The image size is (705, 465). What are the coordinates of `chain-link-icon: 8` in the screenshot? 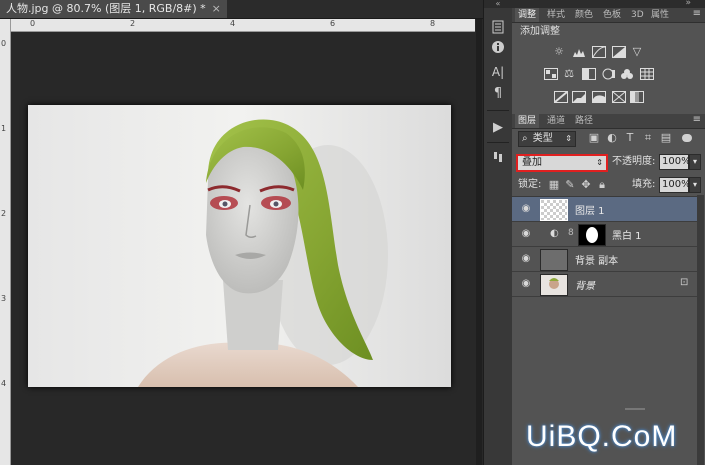 It's located at (571, 233).